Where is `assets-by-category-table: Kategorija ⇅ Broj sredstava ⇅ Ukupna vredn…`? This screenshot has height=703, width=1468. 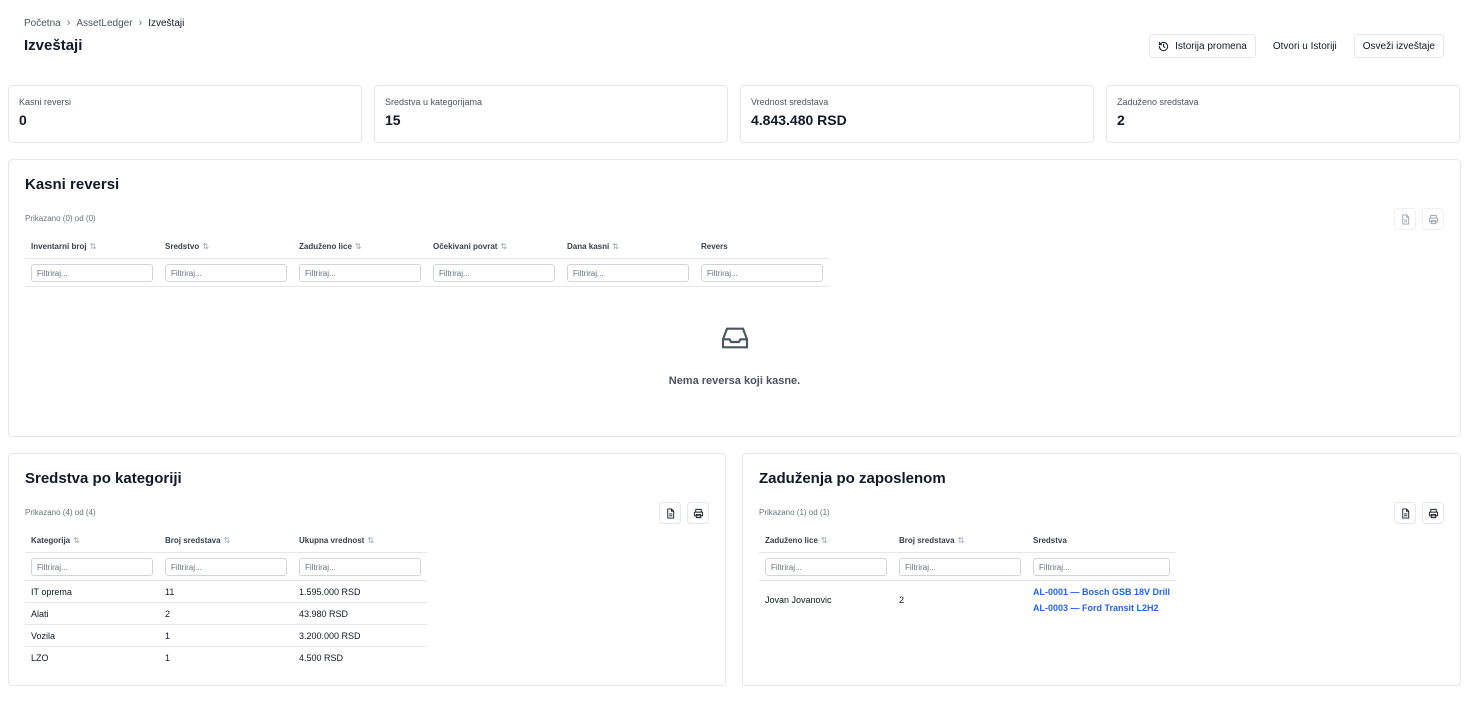
assets-by-category-table: Kategorija ⇅ Broj sredstava ⇅ Ukupna vredn… is located at coordinates (226, 599).